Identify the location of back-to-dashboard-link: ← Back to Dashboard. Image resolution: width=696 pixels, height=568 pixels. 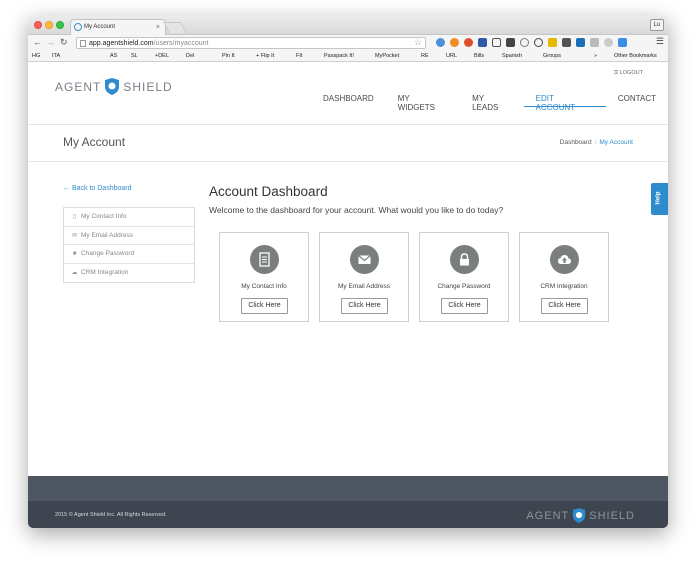
(97, 188).